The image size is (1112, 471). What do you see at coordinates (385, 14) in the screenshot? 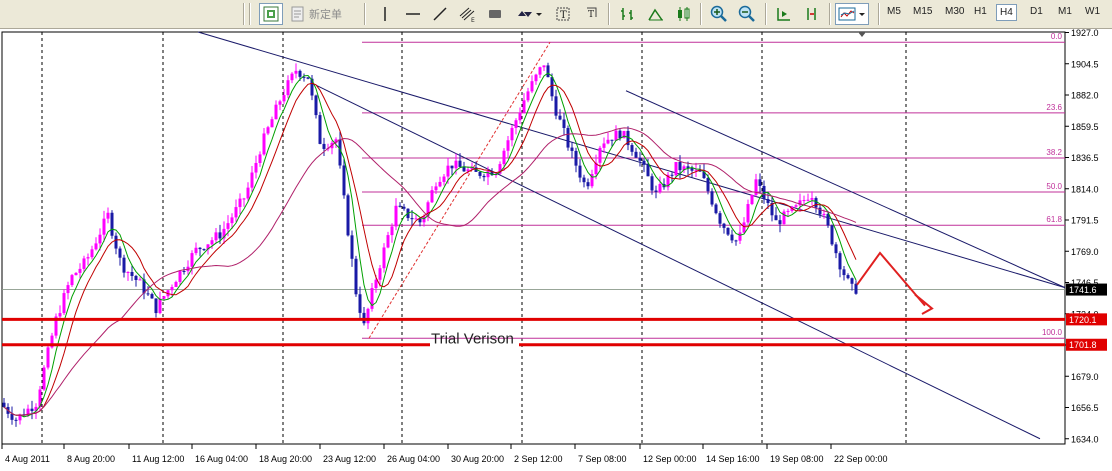
I see `vertical-line-tool` at bounding box center [385, 14].